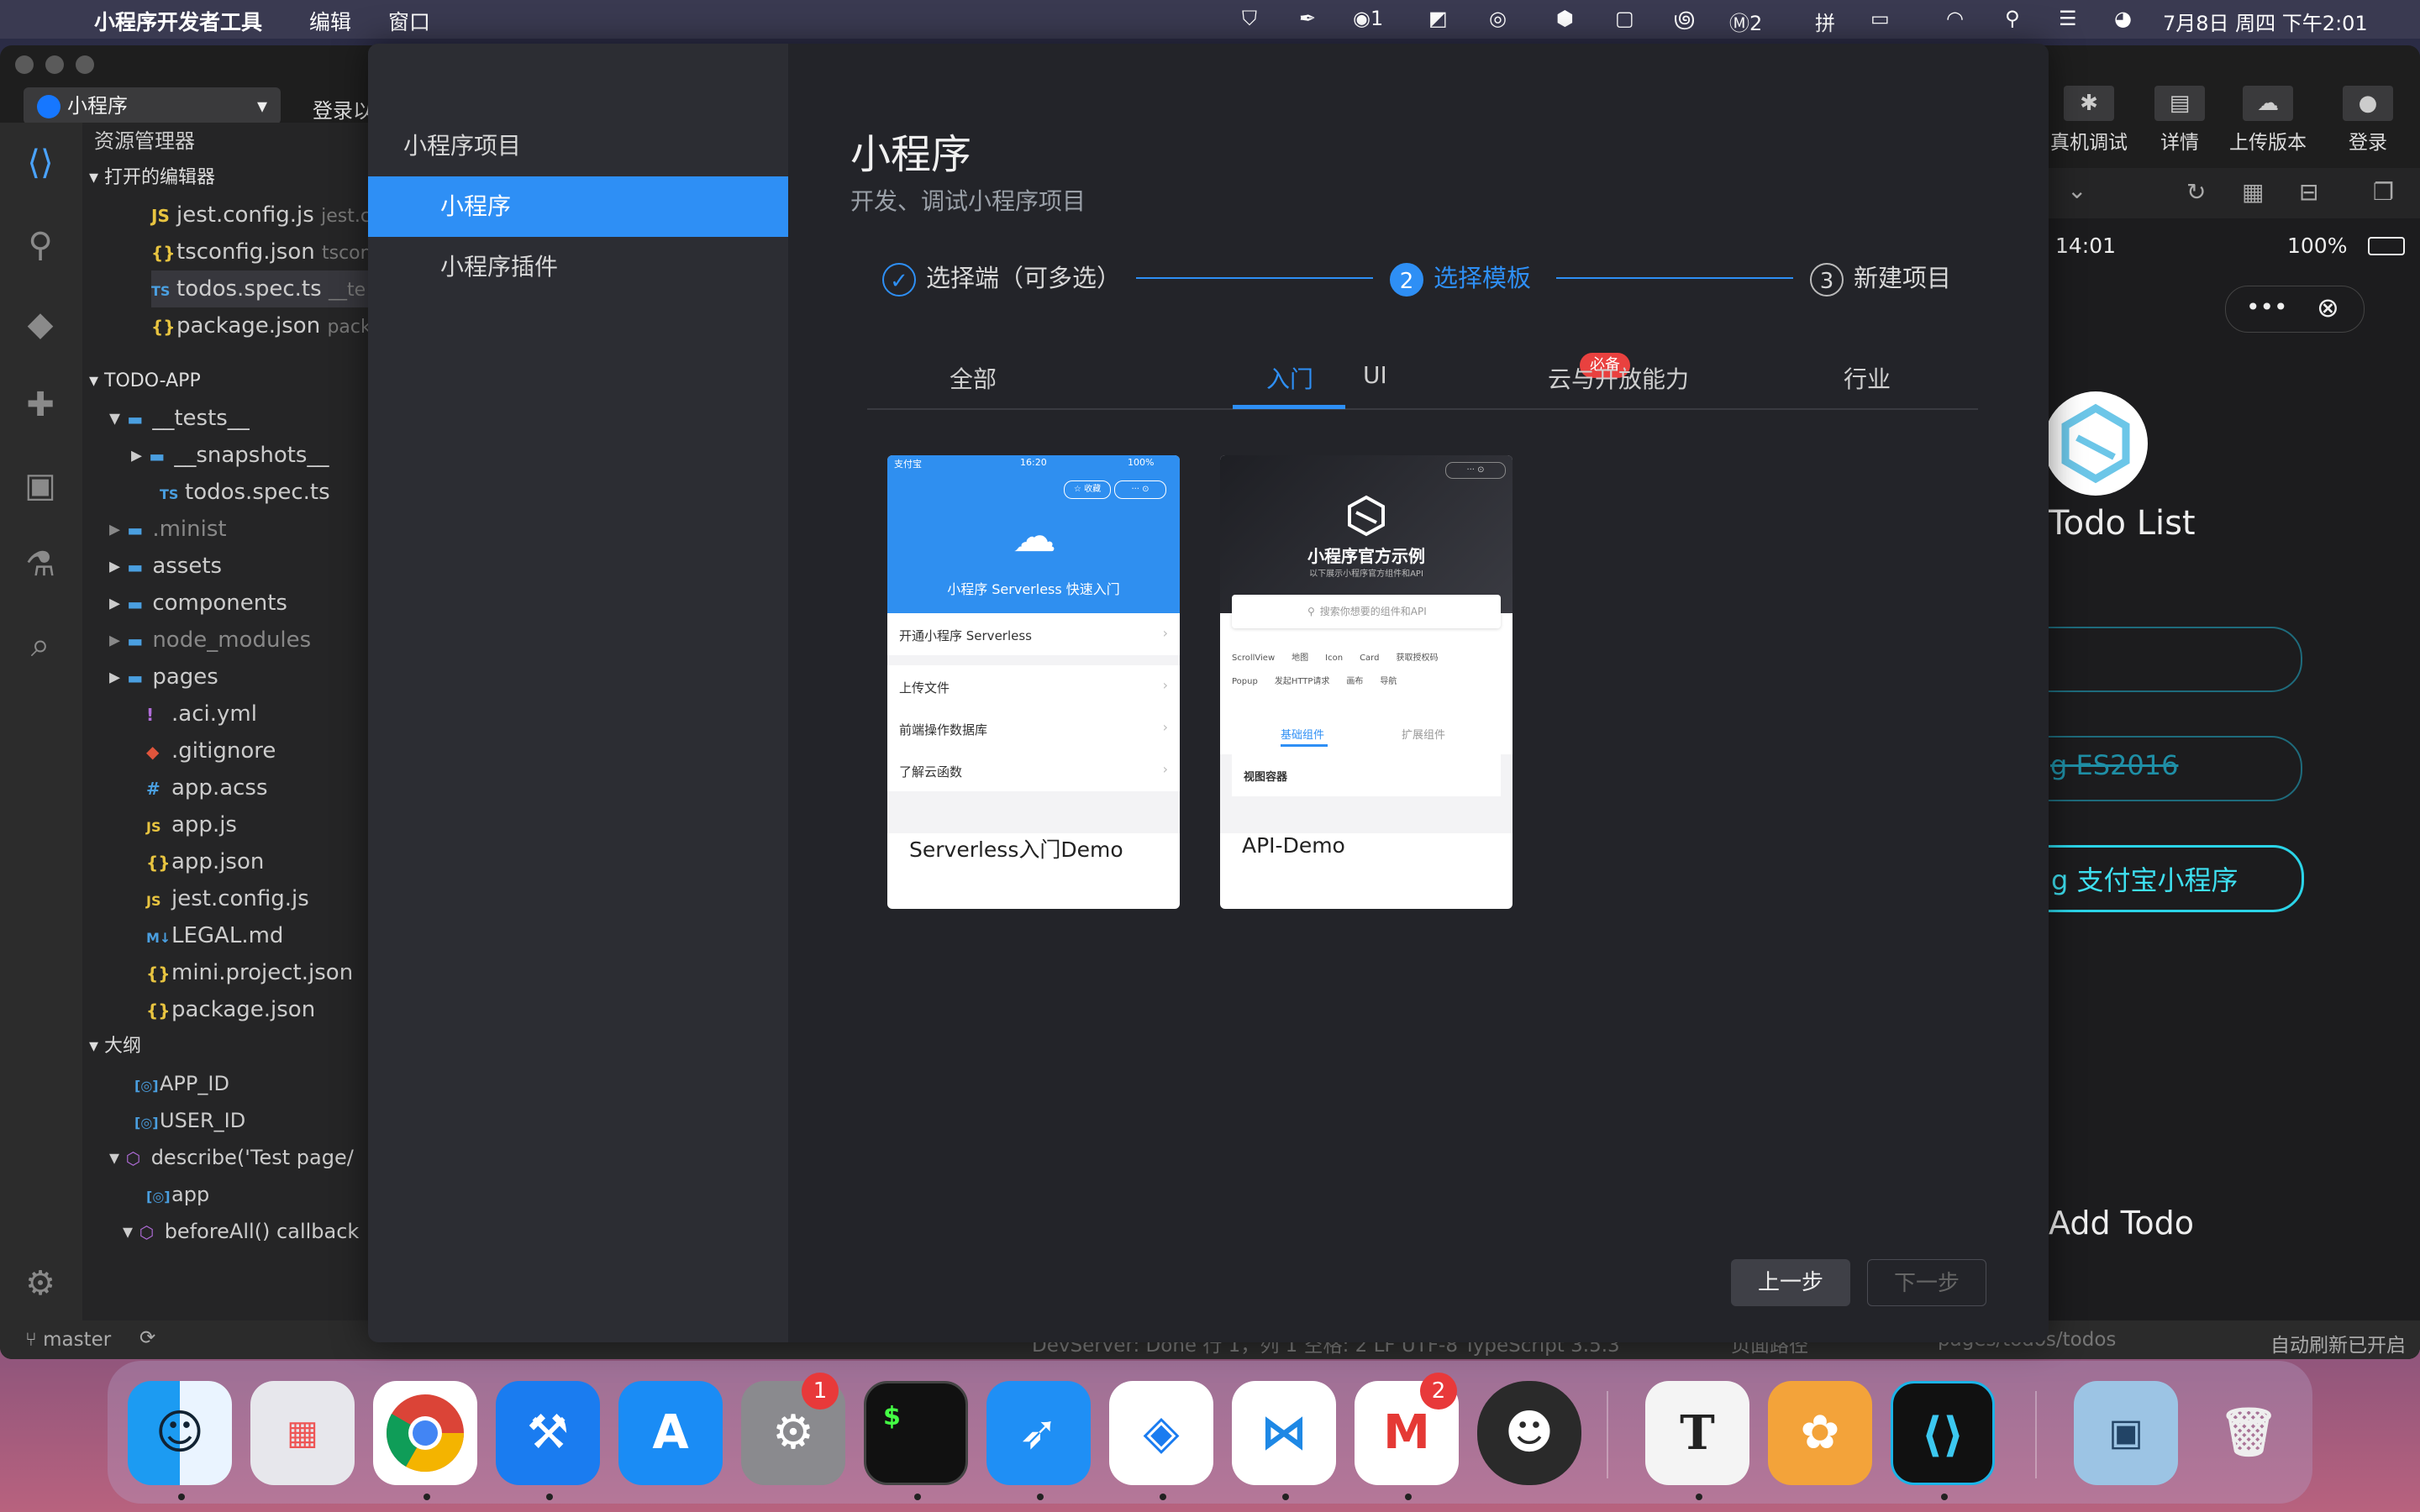 Image resolution: width=2420 pixels, height=1512 pixels. Describe the element at coordinates (40, 645) in the screenshot. I see `inspect-icon: ⌕` at that location.